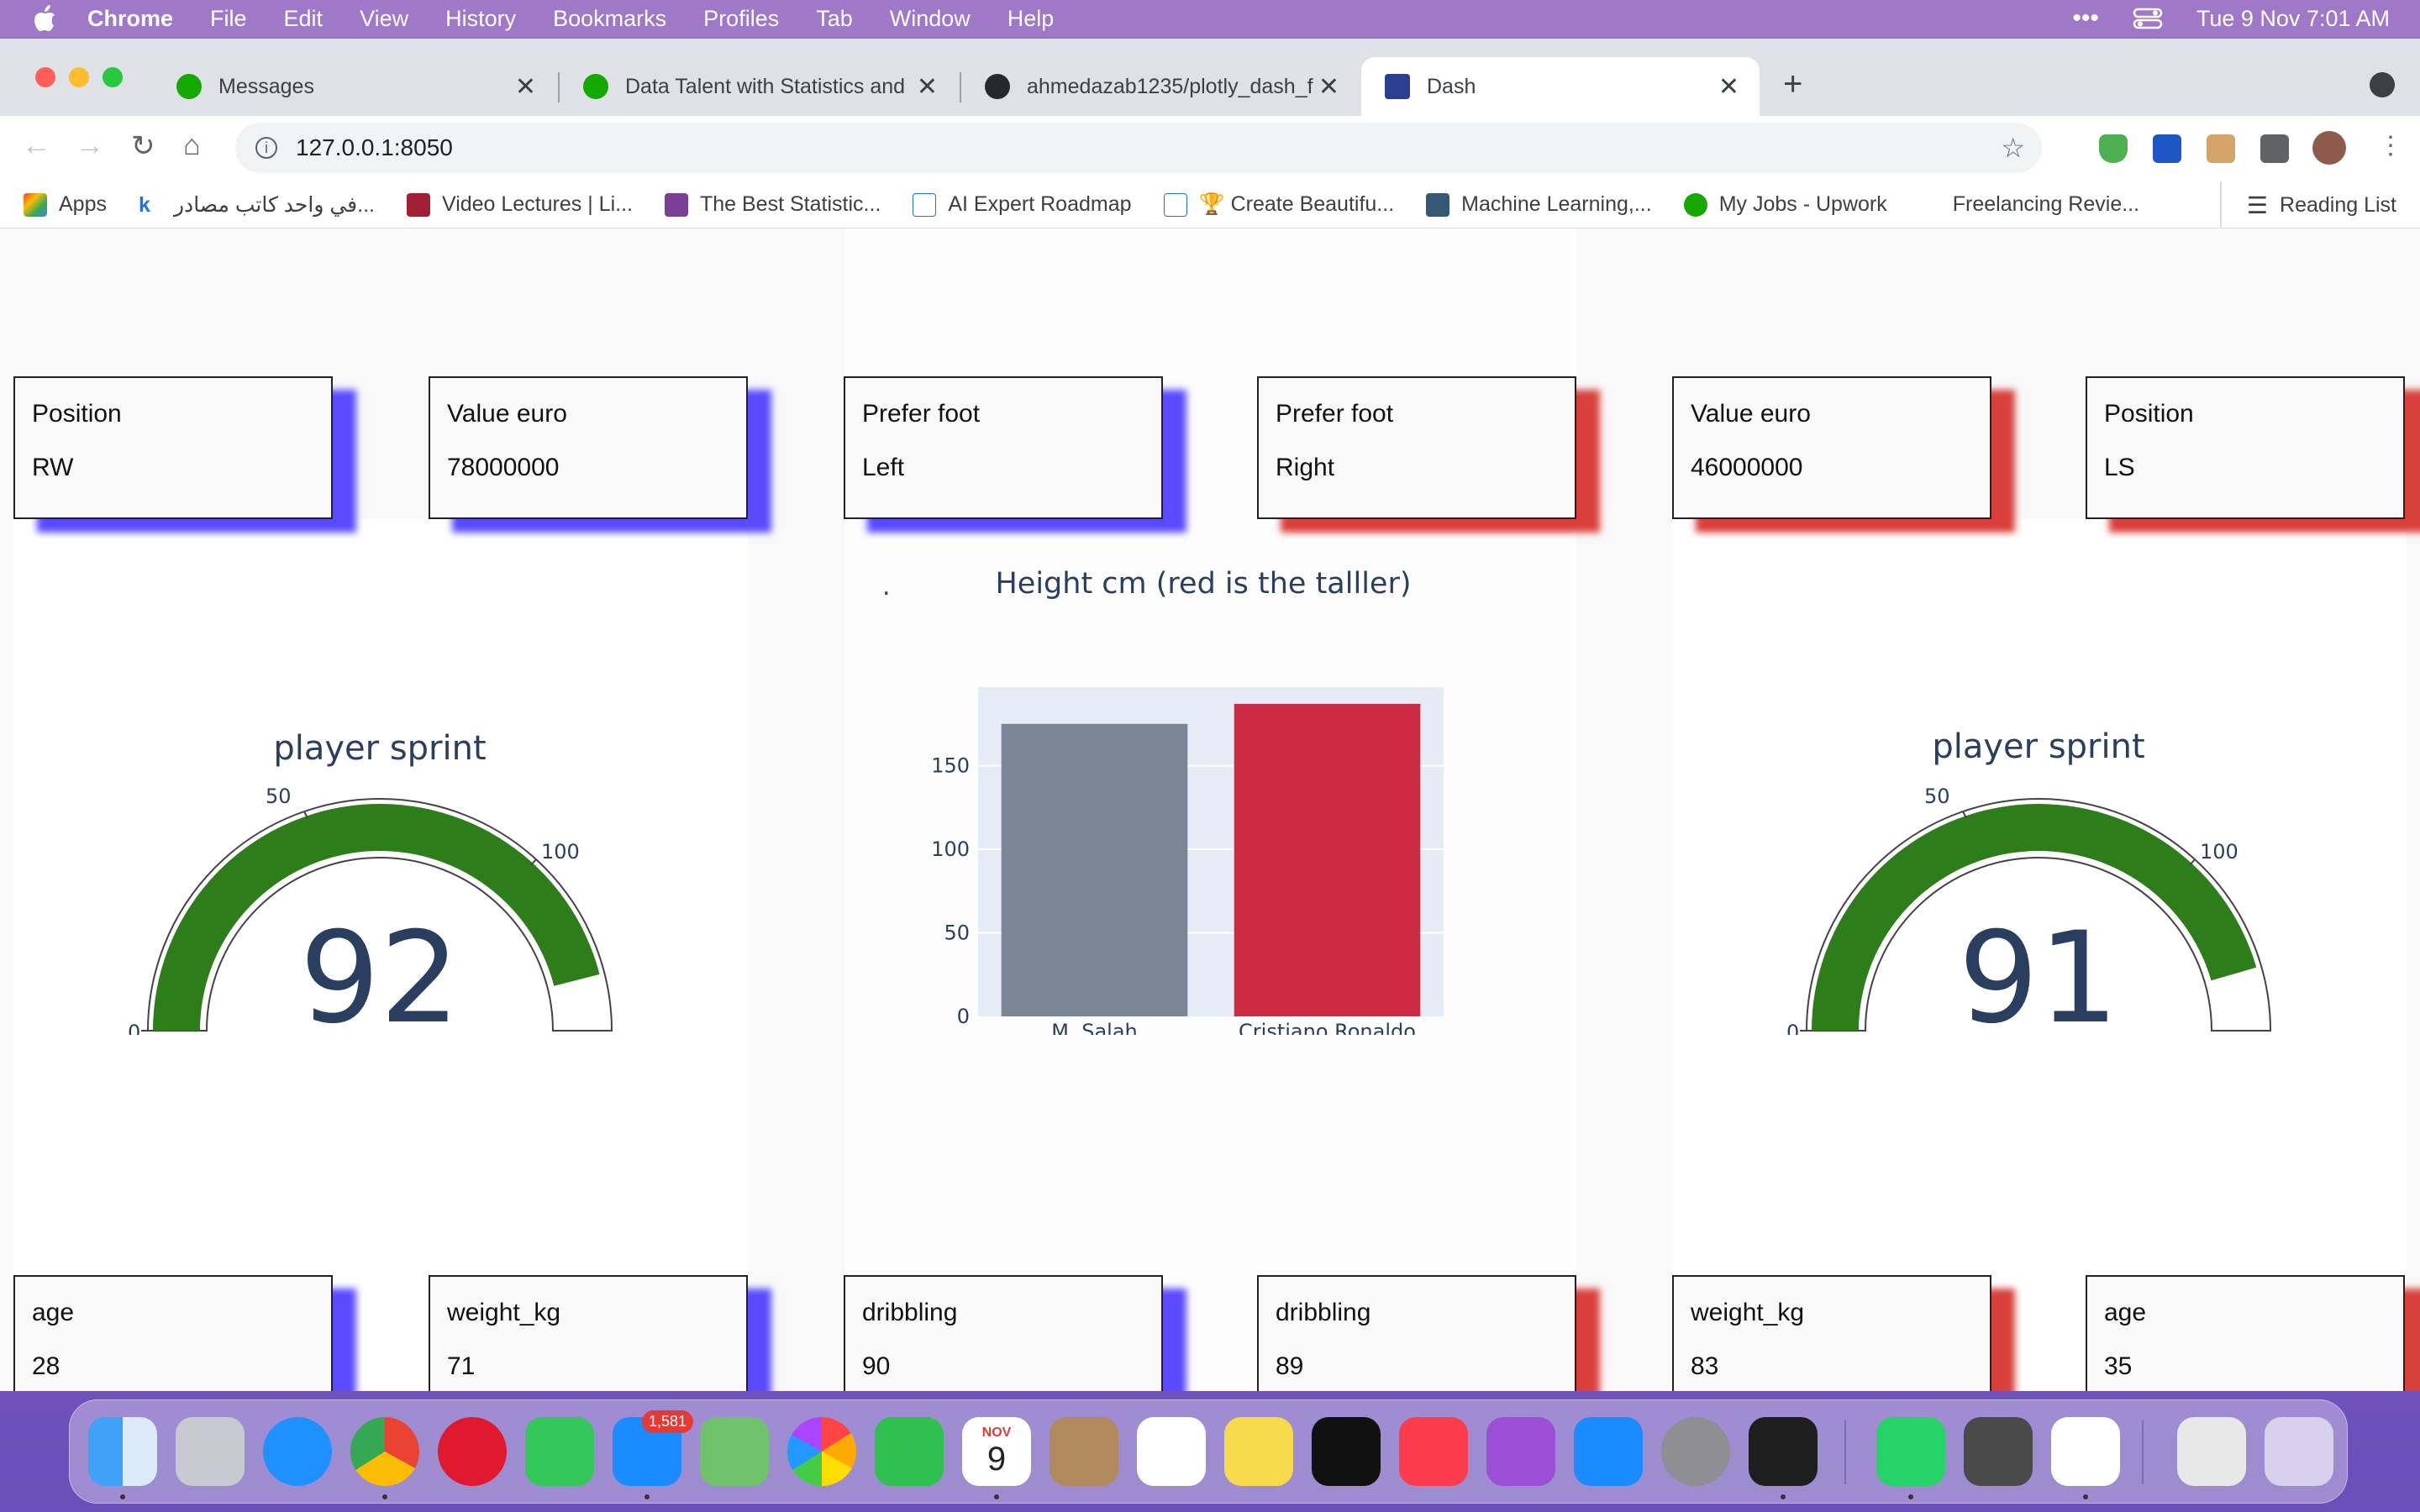  I want to click on reading-list-icon: ☰, so click(2257, 205).